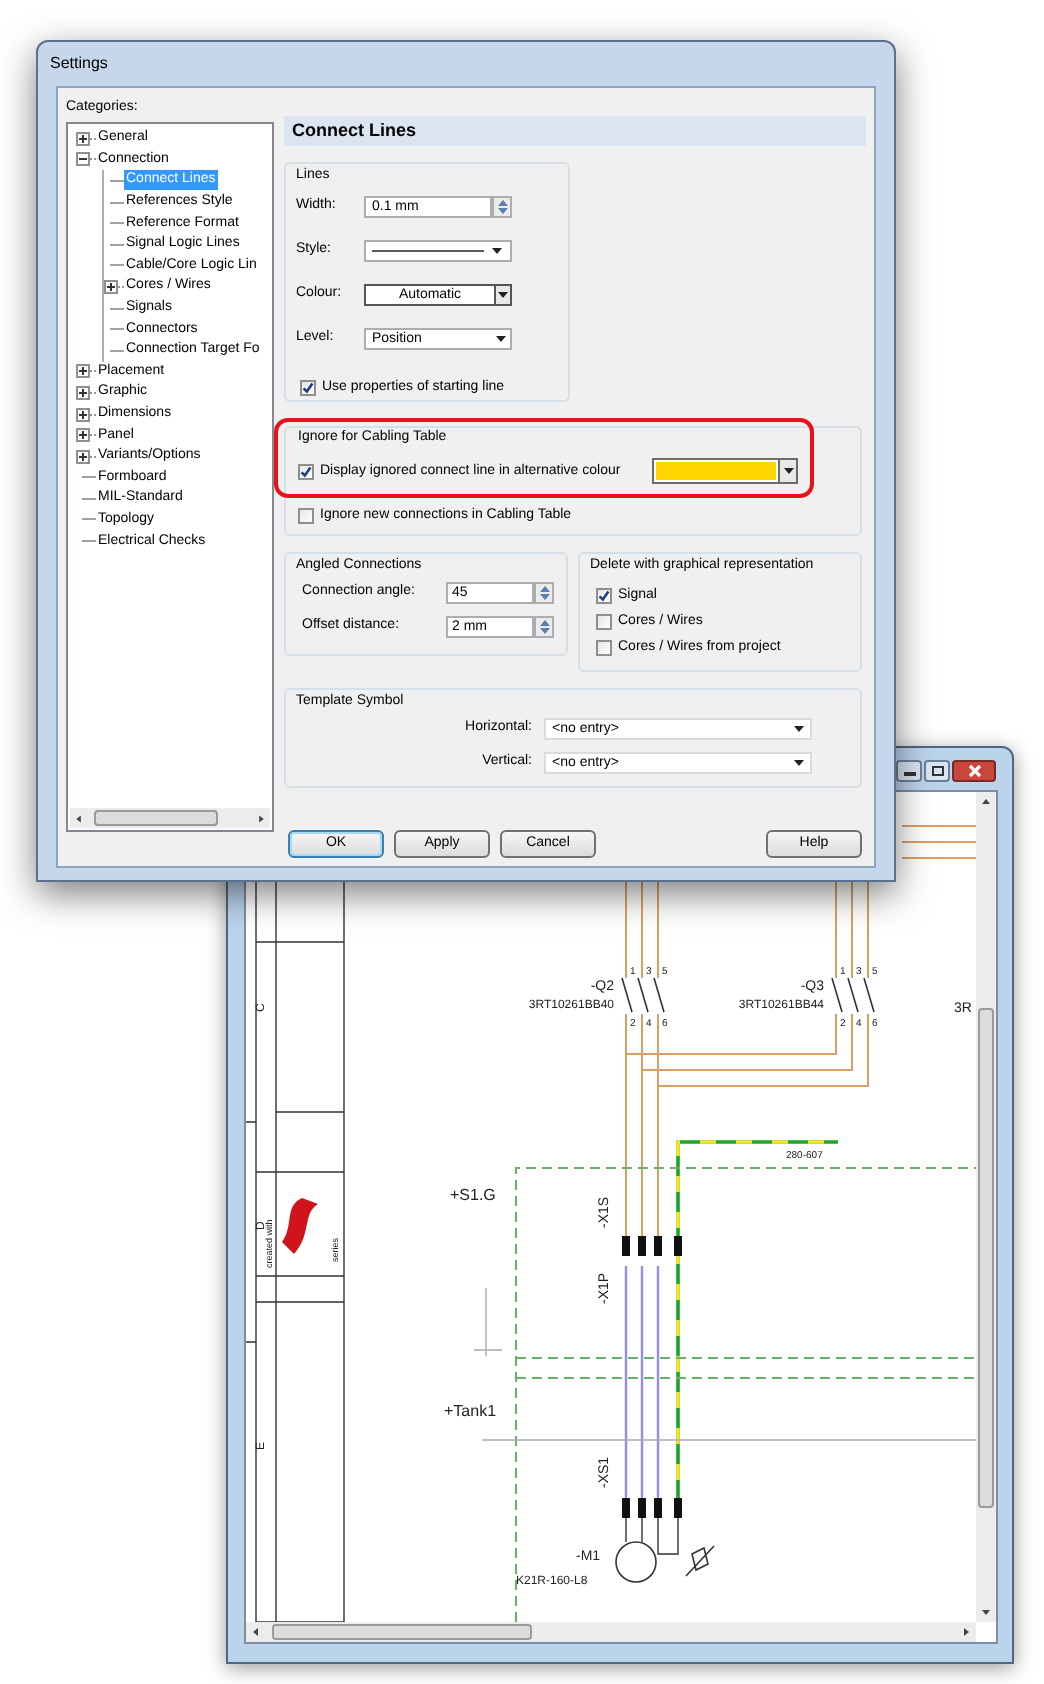 This screenshot has width=1044, height=1684. Describe the element at coordinates (725, 471) in the screenshot. I see `colour-dropdown` at that location.